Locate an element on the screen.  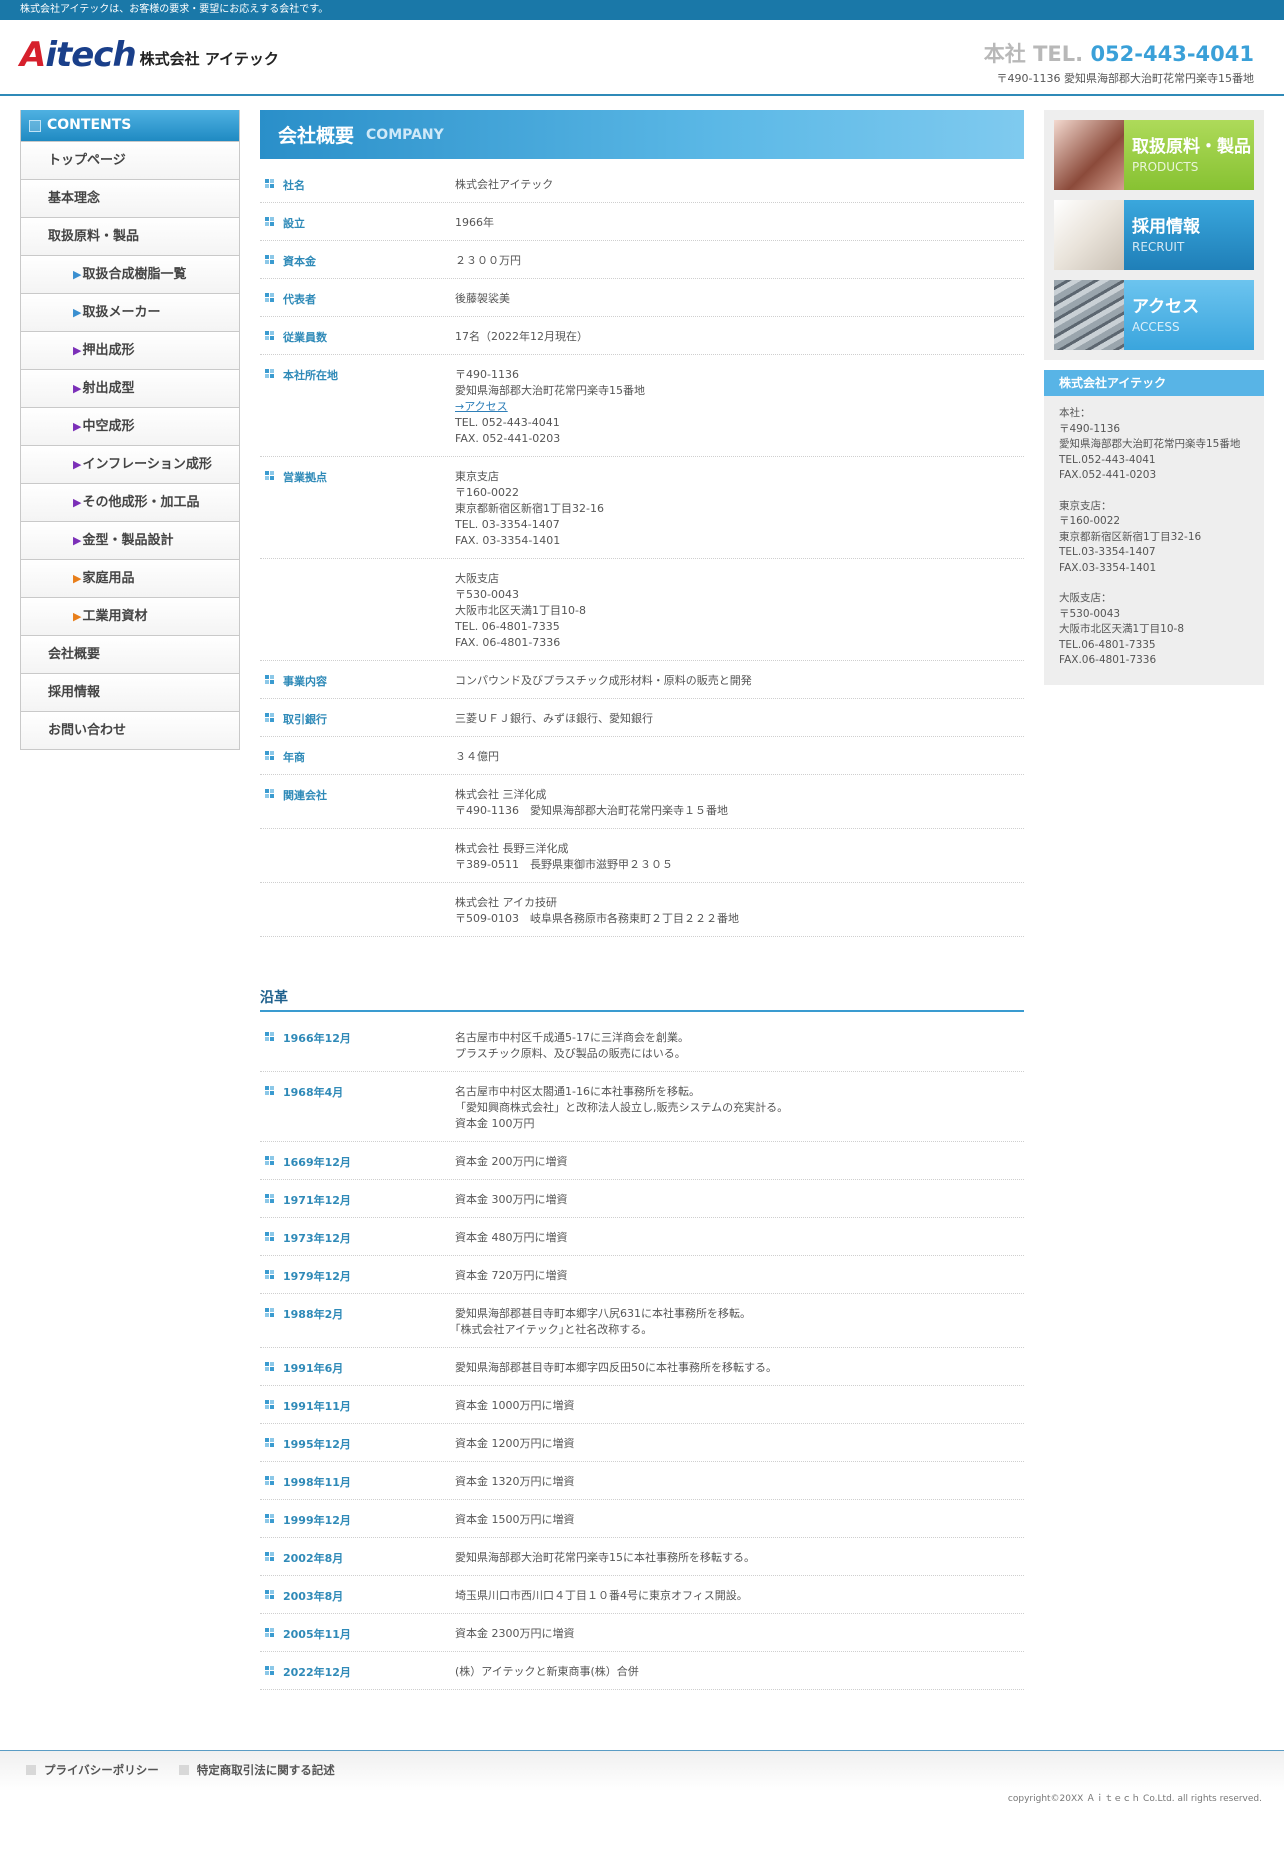
row-value-line: 大阪支店 is located at coordinates (477, 578).